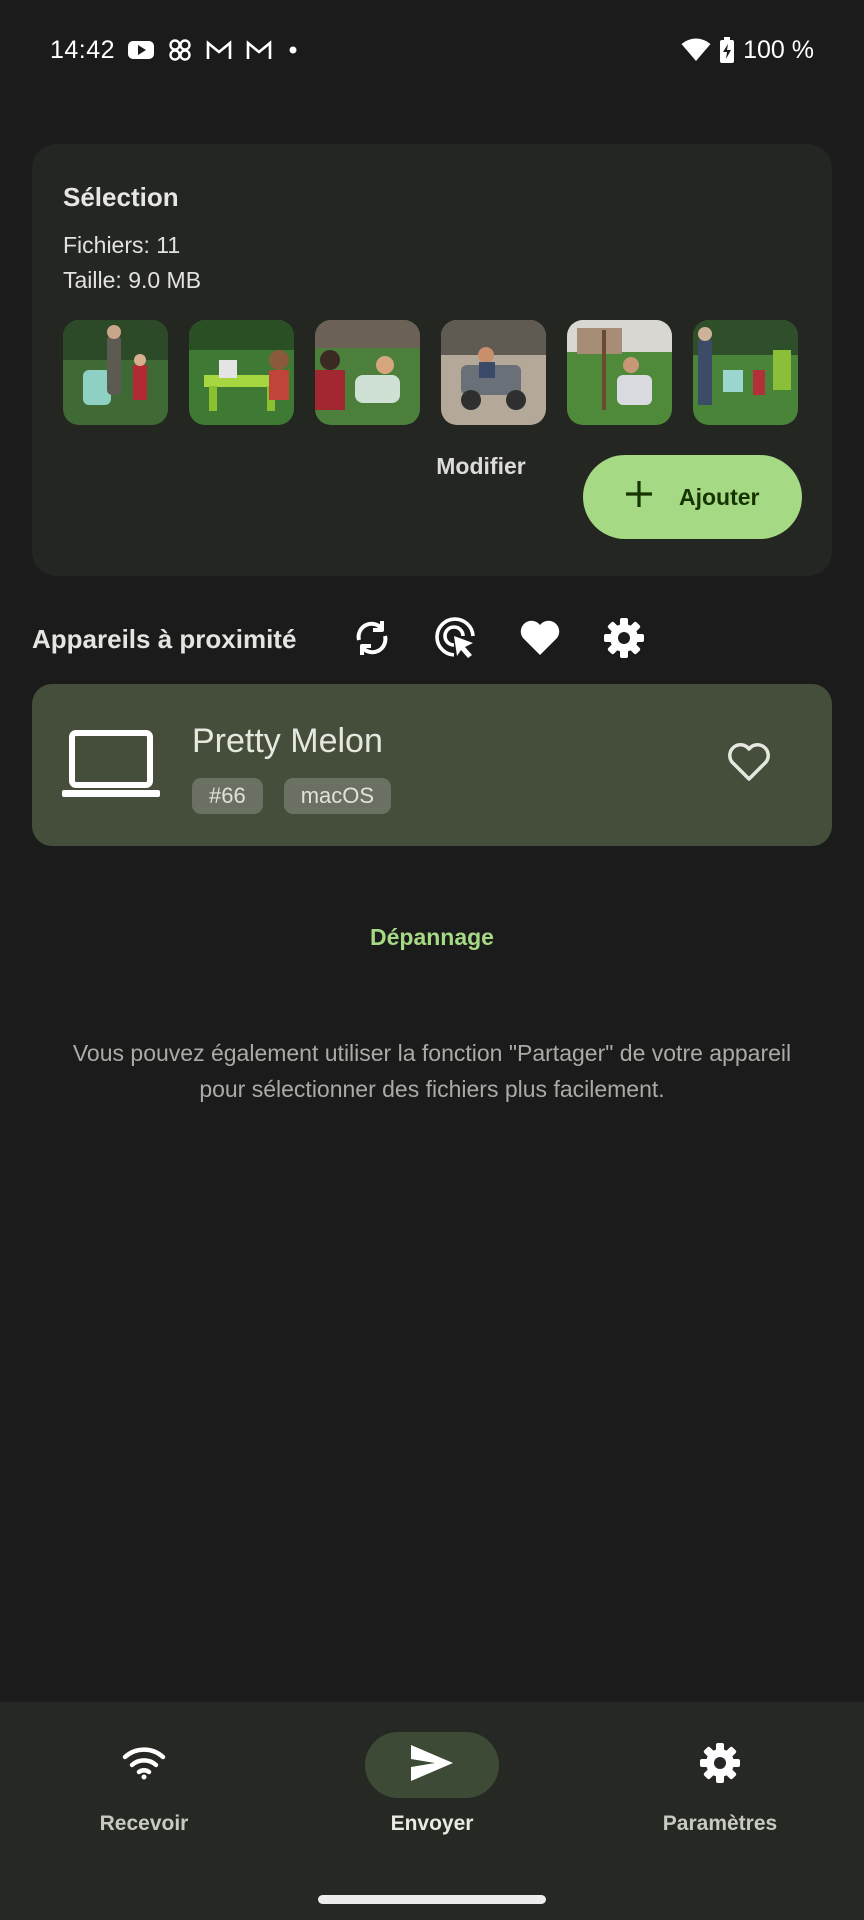  Describe the element at coordinates (481, 466) in the screenshot. I see `modify-button: Modifier` at that location.